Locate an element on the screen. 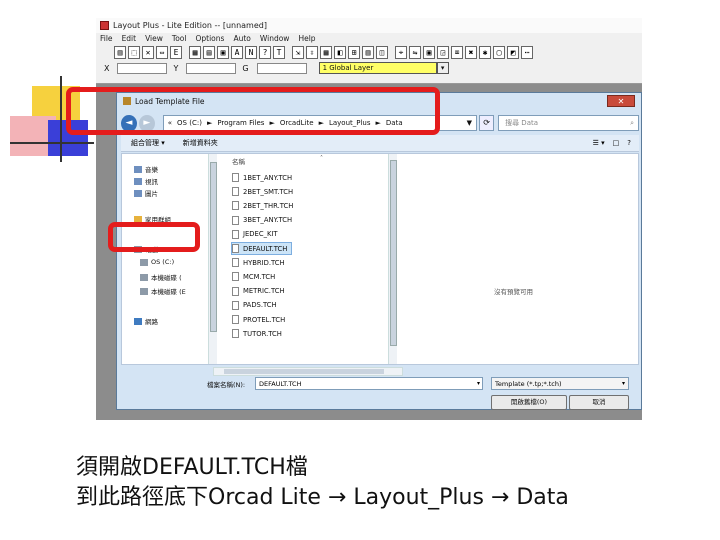  address-dropdown-icon: ▼ is located at coordinates (469, 123).